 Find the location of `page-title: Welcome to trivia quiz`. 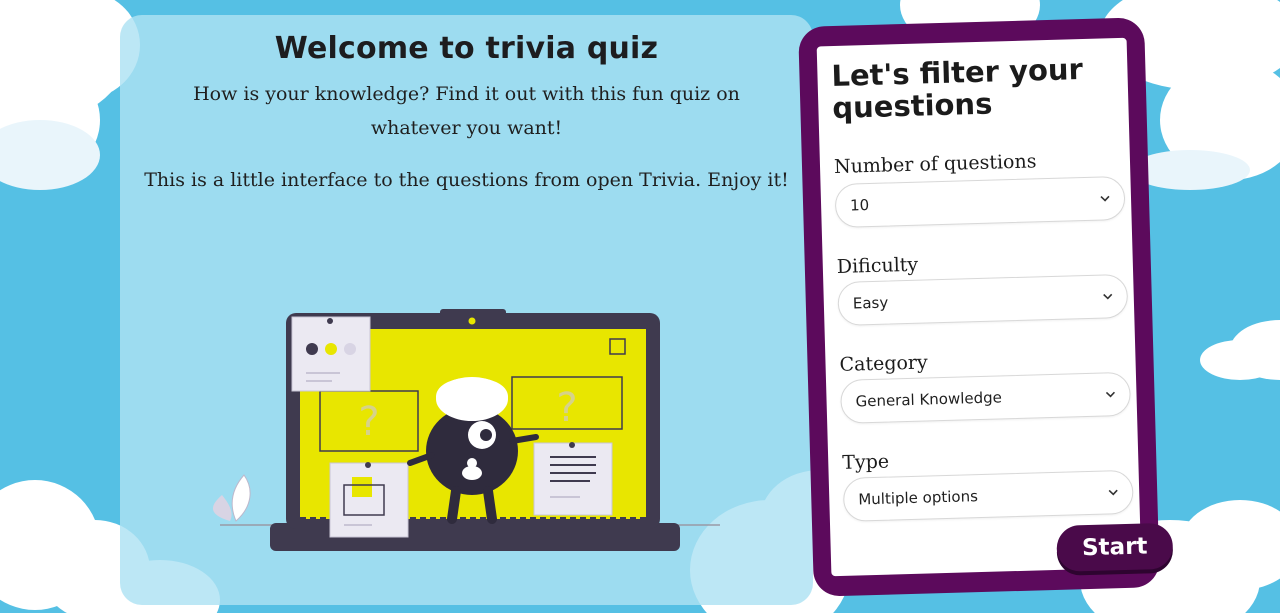

page-title: Welcome to trivia quiz is located at coordinates (466, 48).